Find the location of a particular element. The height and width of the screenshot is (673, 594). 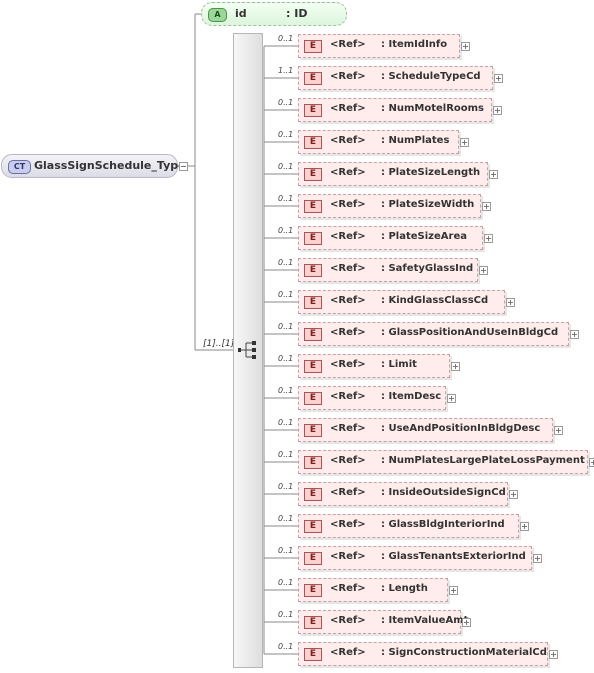

complex-type-box: CT GlassSignSchedule_Type is located at coordinates (93, 166).